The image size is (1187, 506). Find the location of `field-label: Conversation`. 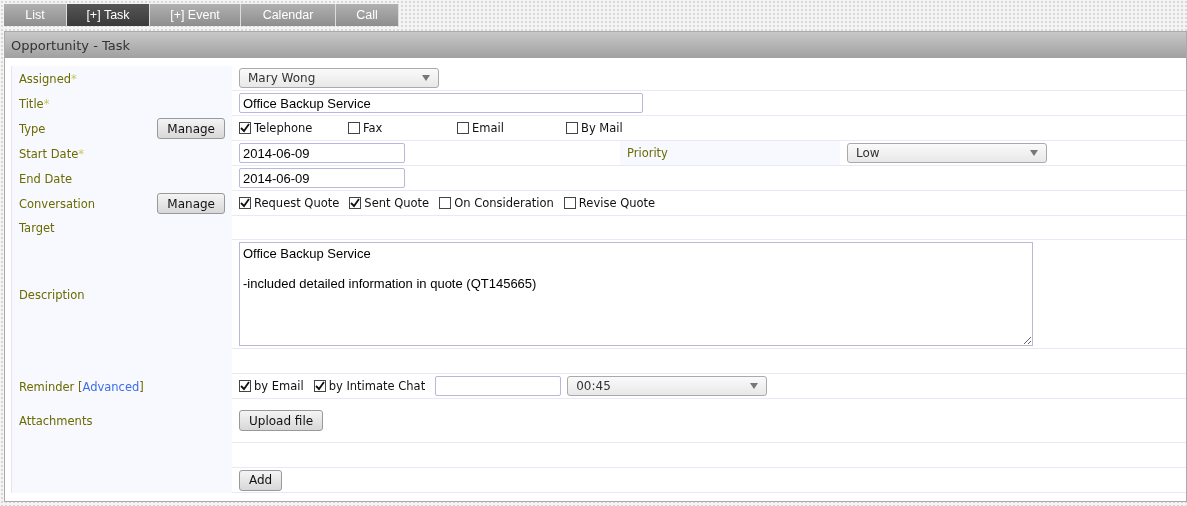

field-label: Conversation is located at coordinates (57, 203).